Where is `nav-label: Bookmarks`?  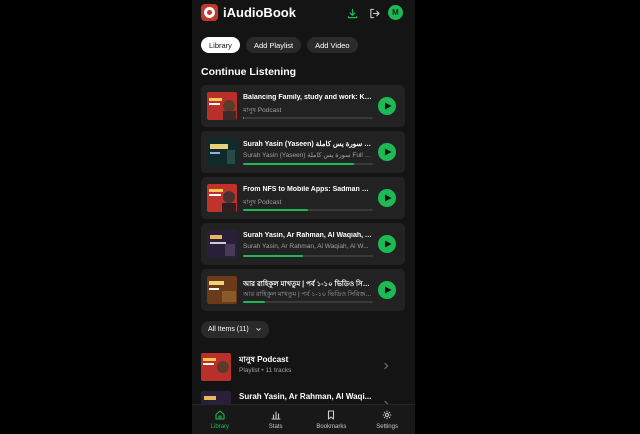 nav-label: Bookmarks is located at coordinates (331, 427).